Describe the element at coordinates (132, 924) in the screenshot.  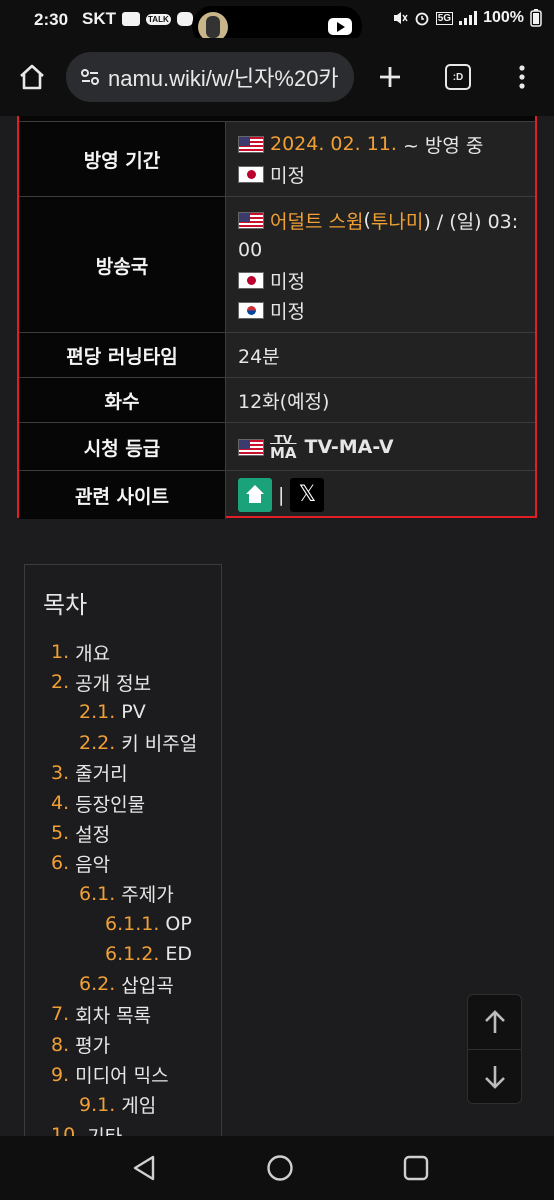
I see `toc-item-number-link: 6.1.1.` at that location.